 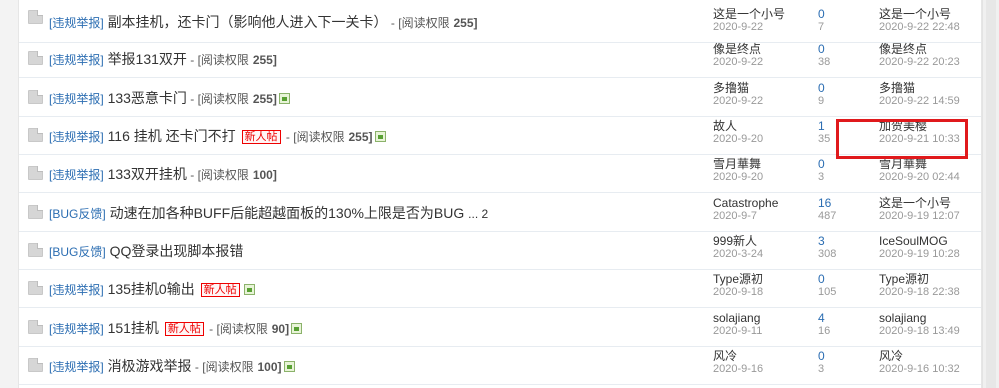 I want to click on post-date: 2020-9-16, so click(x=738, y=369).